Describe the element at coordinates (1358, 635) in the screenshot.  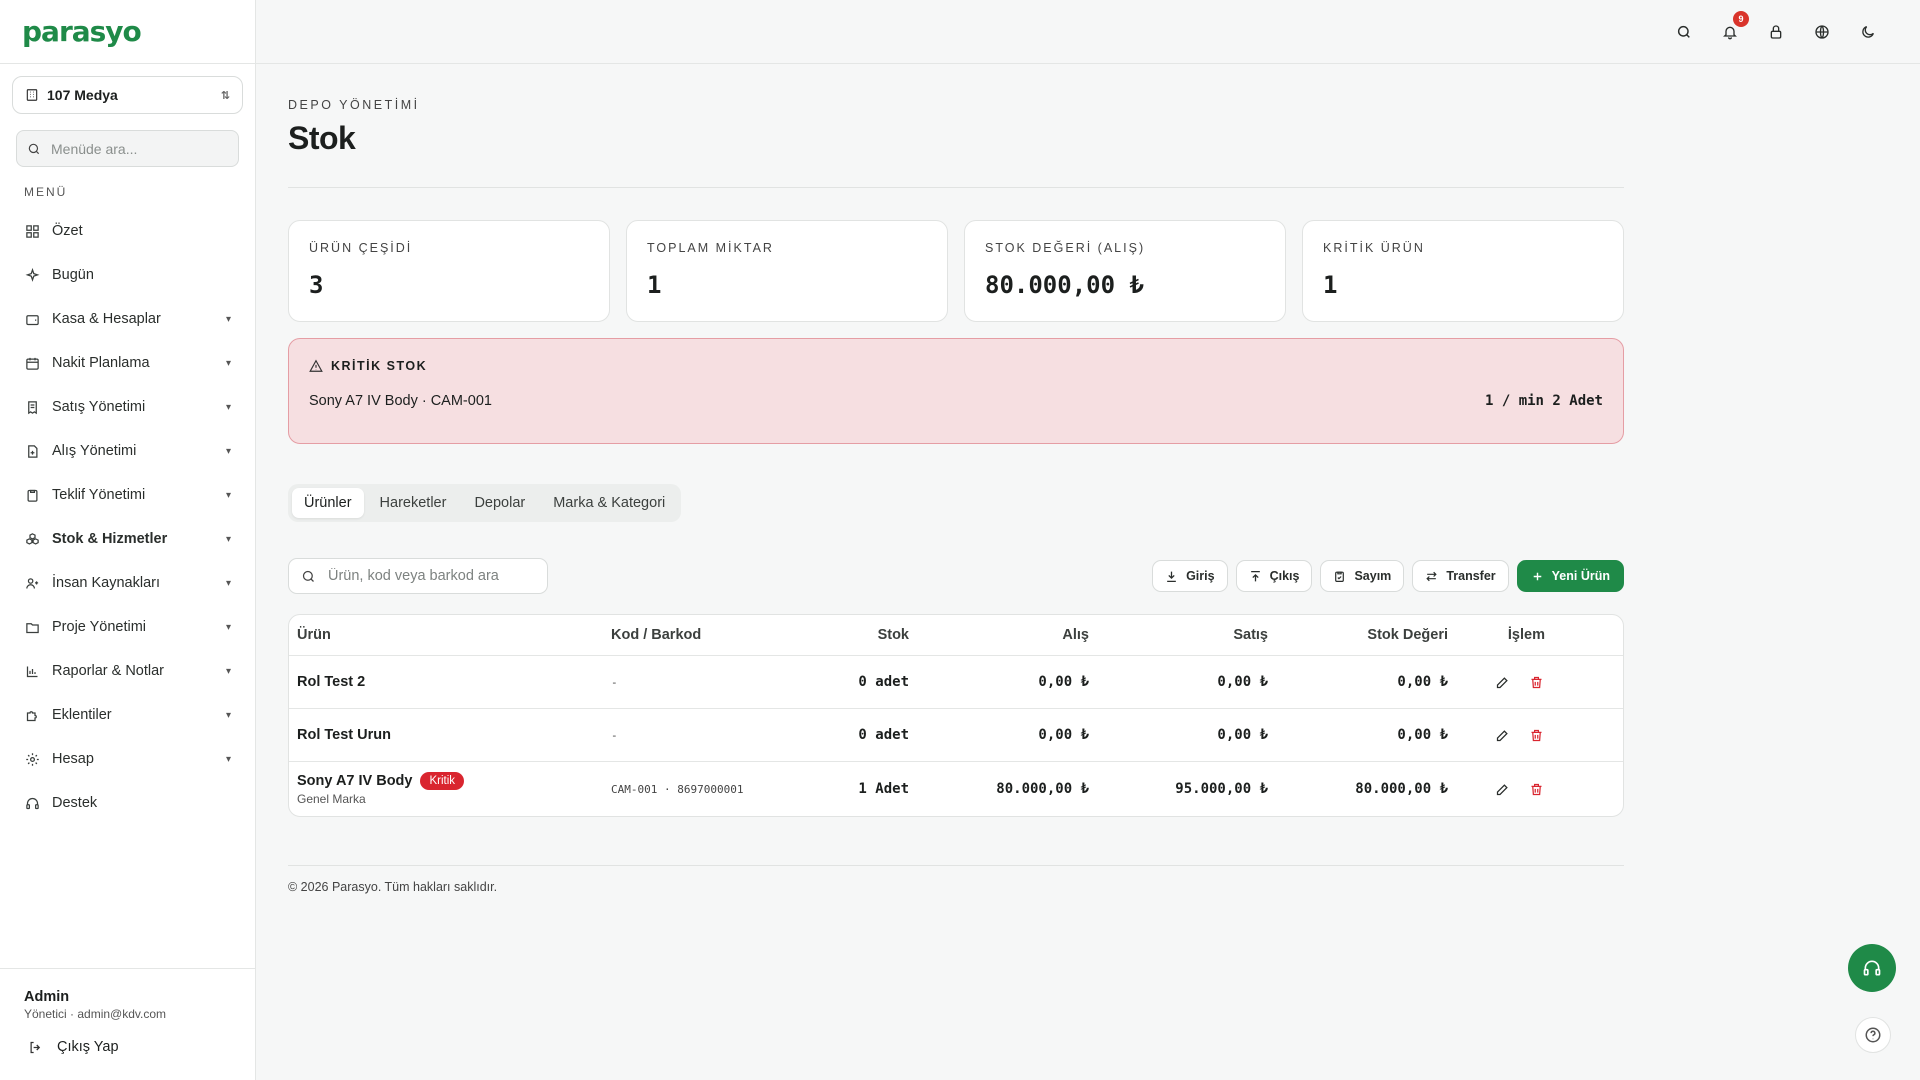
I see `col-header-stok-degeri: Stok Değeri` at that location.